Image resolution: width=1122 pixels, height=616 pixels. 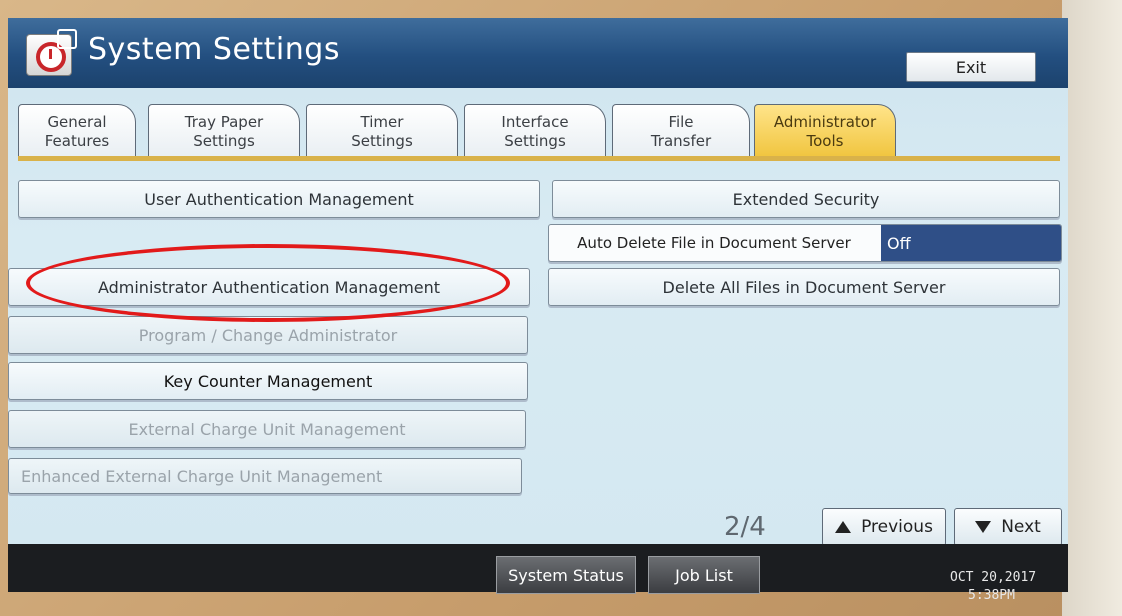 I want to click on tab-label-line2: Tools, so click(x=825, y=141).